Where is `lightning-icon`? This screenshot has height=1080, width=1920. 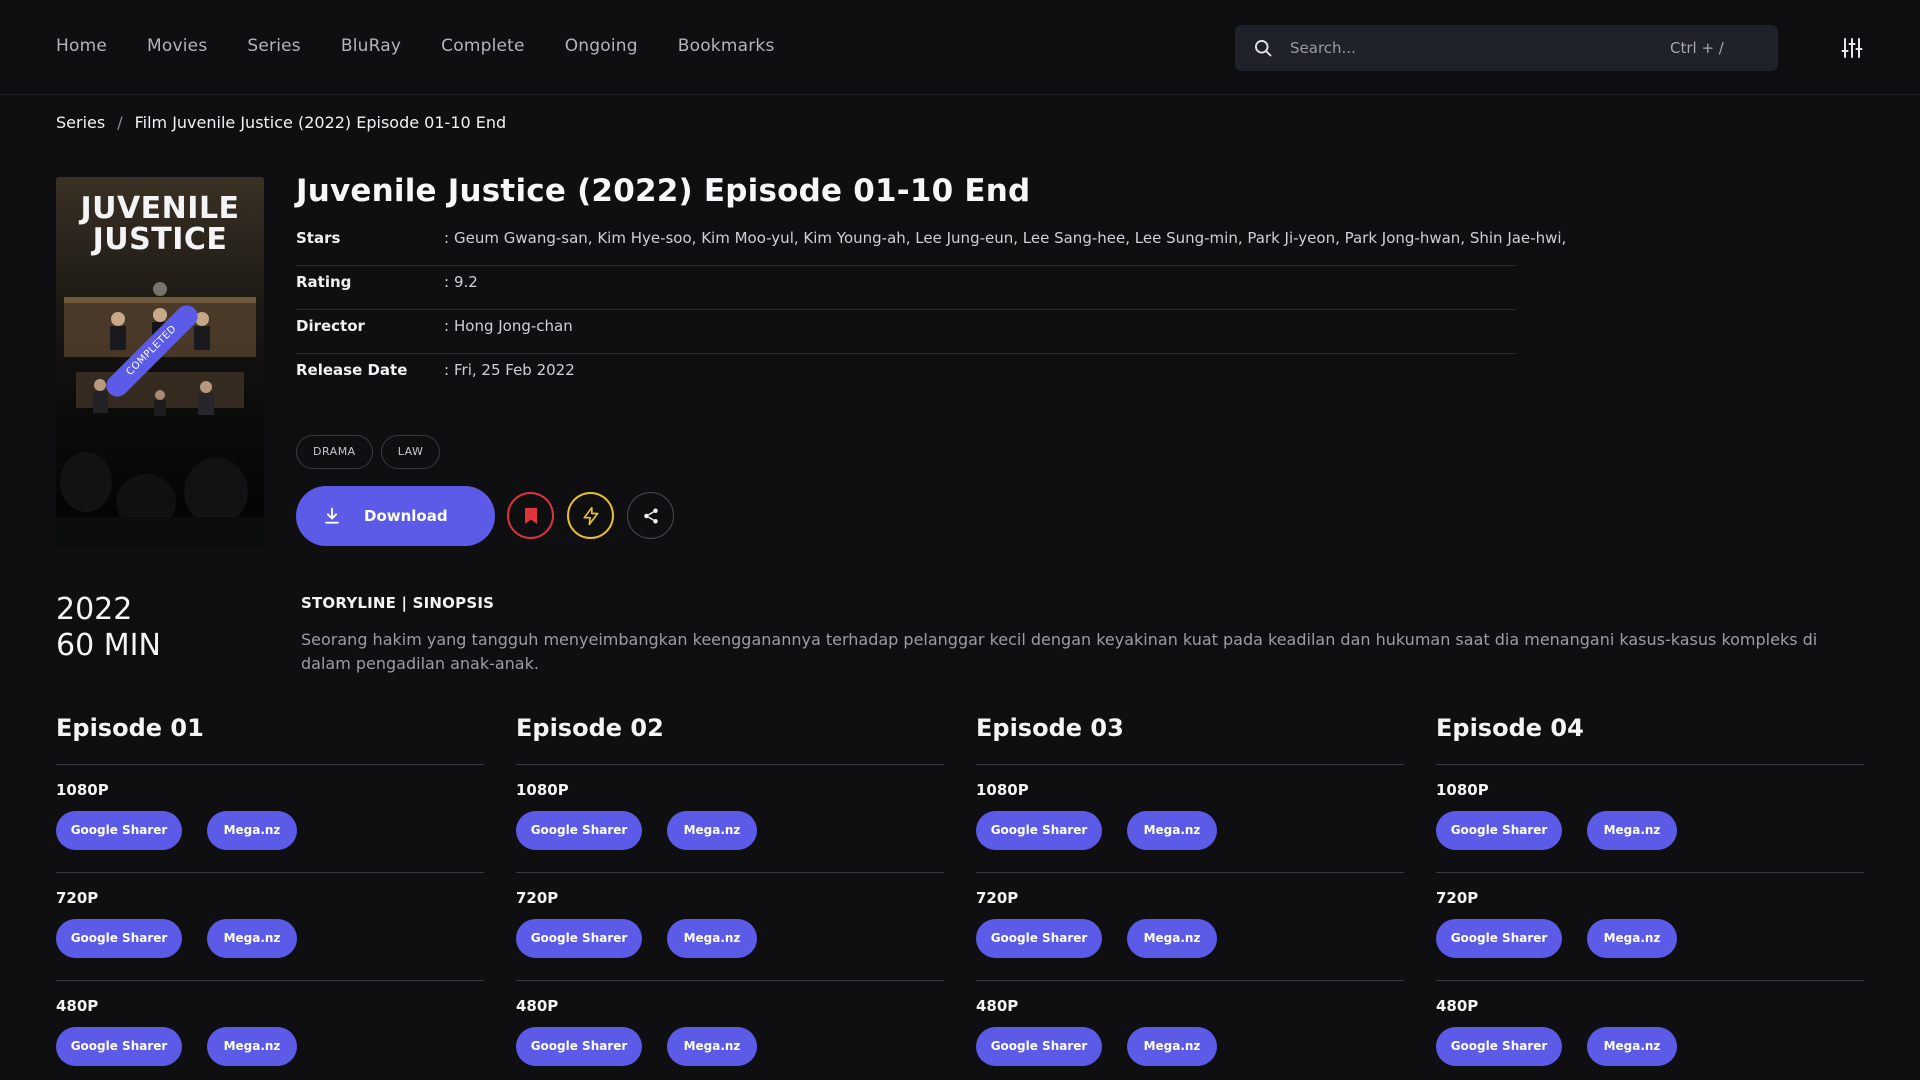
lightning-icon is located at coordinates (590, 515).